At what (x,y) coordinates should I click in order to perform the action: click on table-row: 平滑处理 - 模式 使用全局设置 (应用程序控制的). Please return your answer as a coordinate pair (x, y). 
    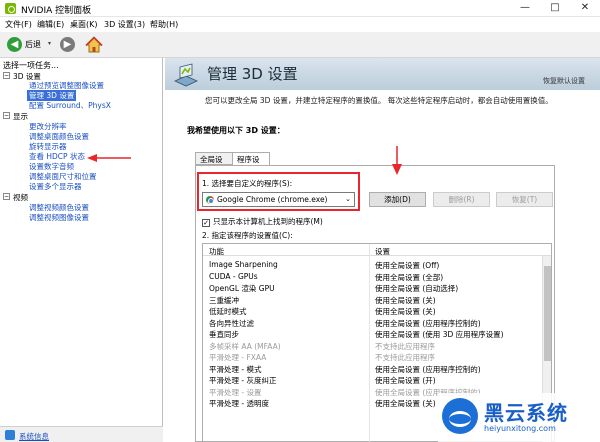
    Looking at the image, I should click on (373, 368).